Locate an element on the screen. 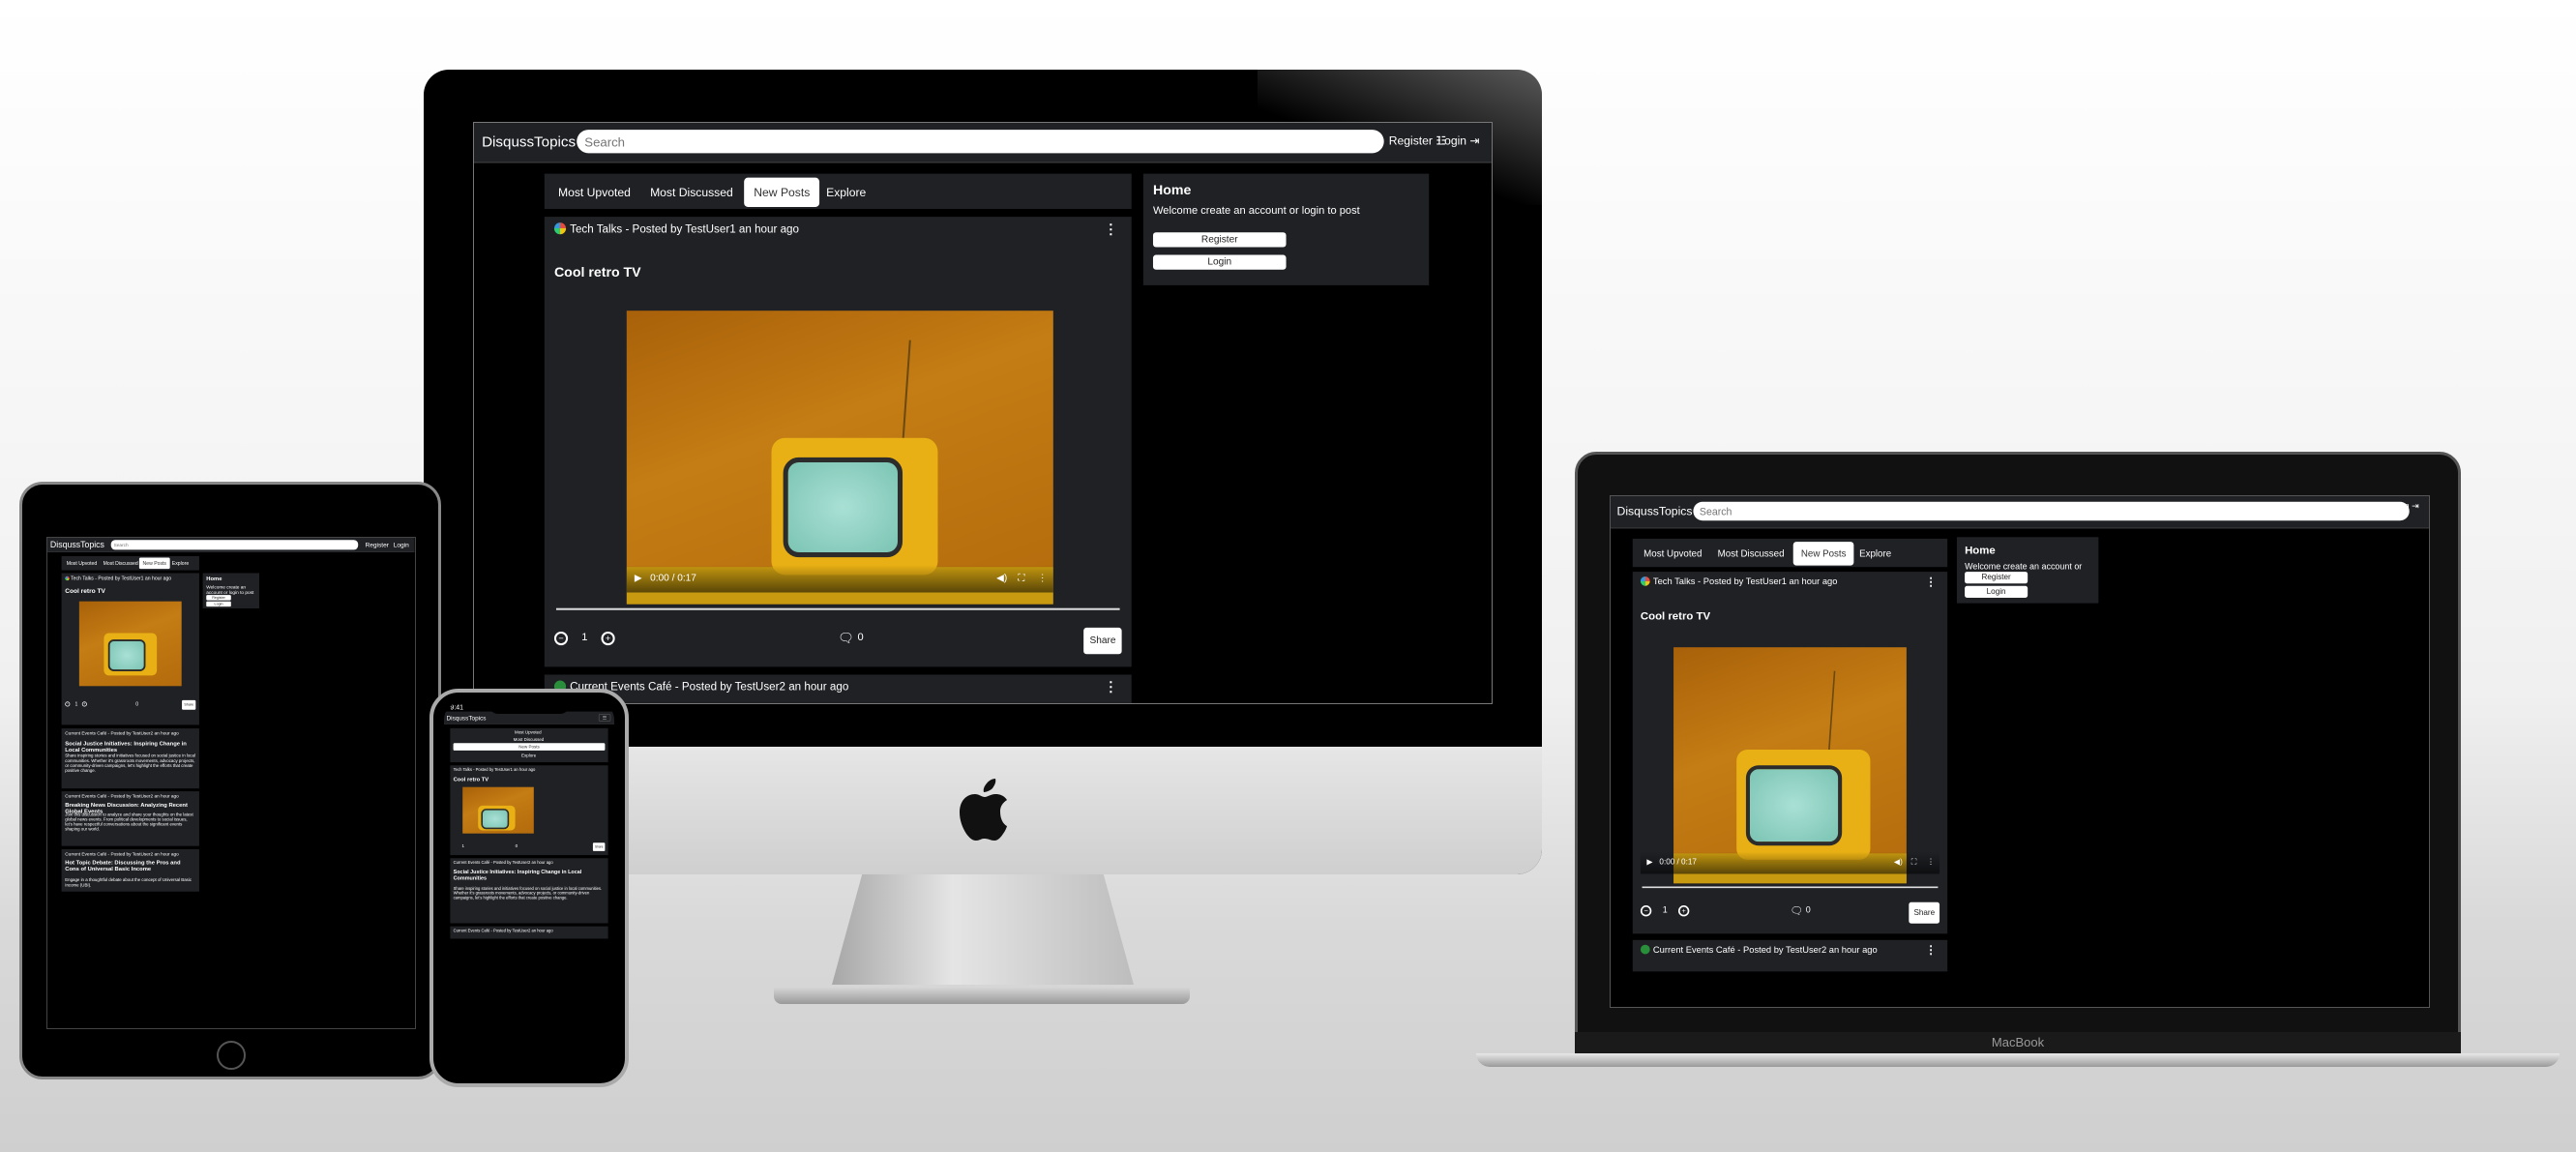 This screenshot has width=2576, height=1152. video-progress-track is located at coordinates (837, 609).